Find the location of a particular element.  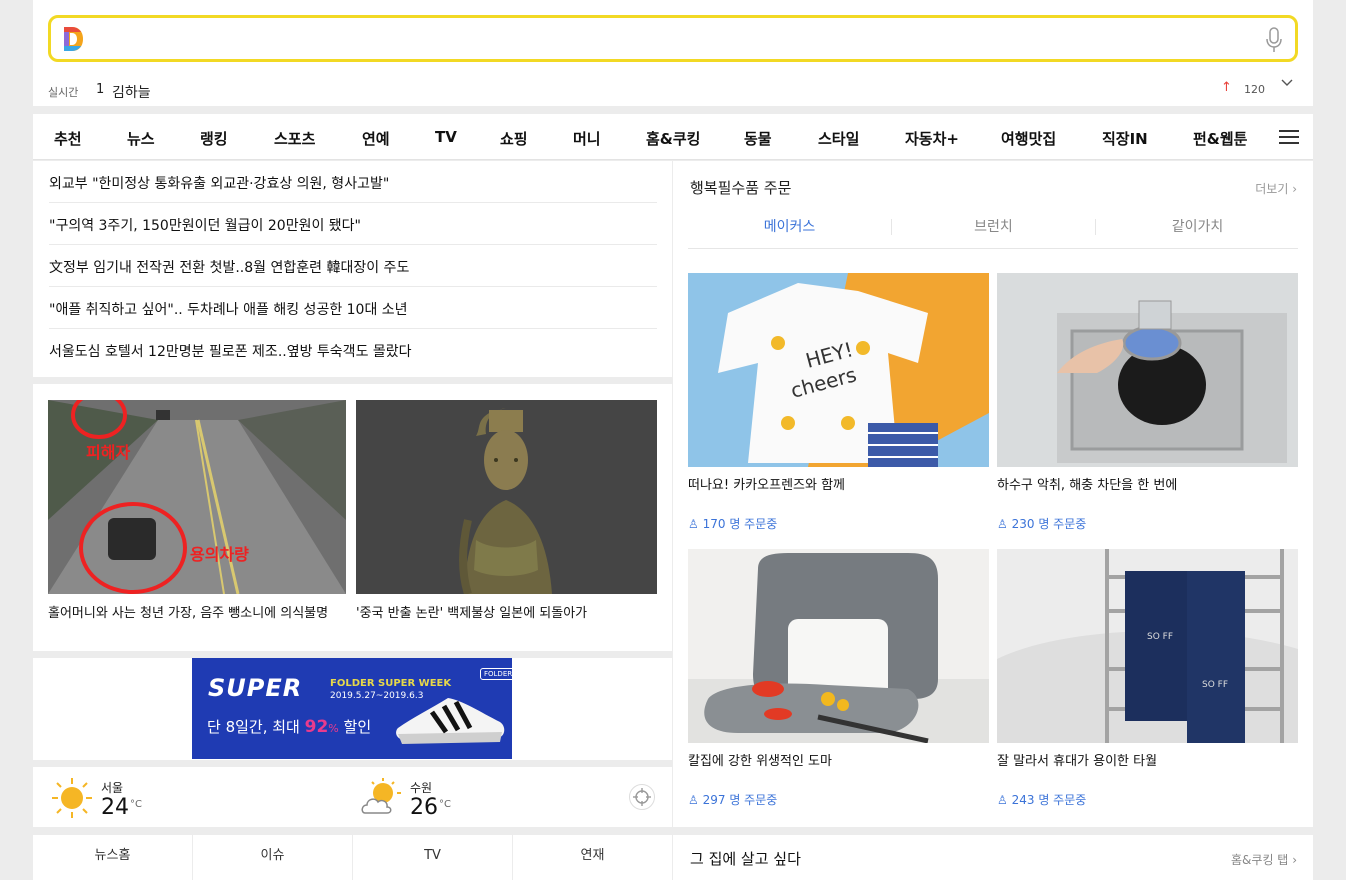

tab-brunch: 브런치 is located at coordinates (993, 227).